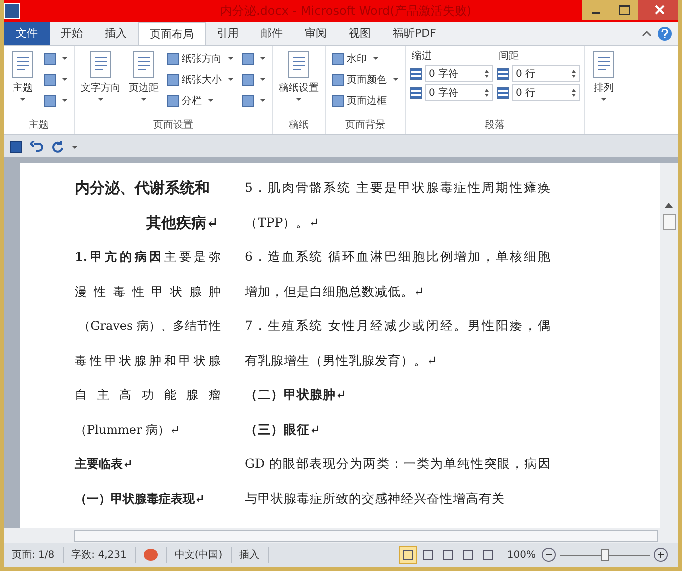  I want to click on redo-icon, so click(58, 147).